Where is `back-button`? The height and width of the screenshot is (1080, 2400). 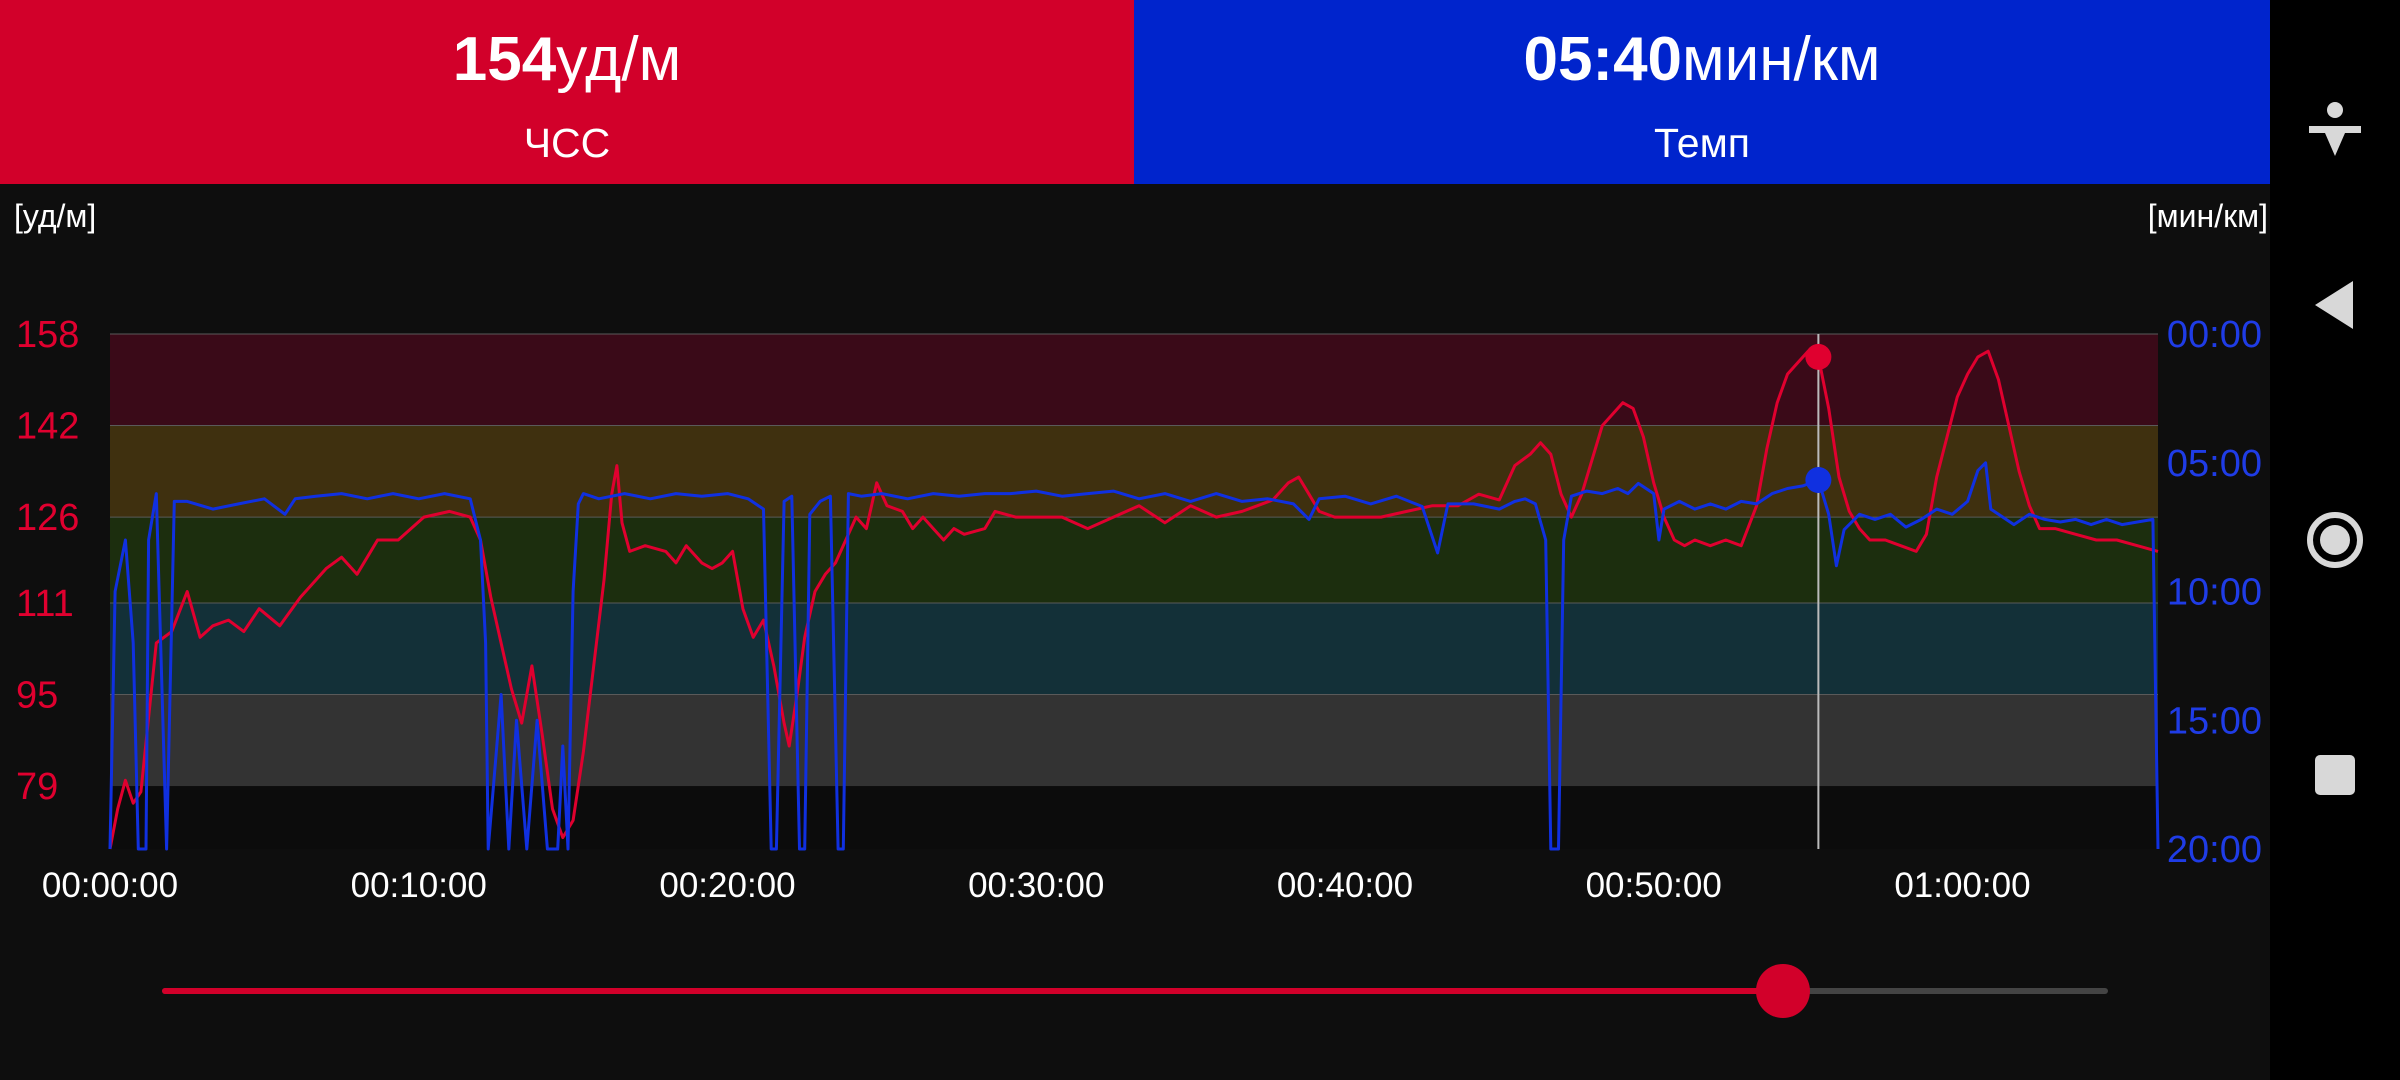 back-button is located at coordinates (2335, 305).